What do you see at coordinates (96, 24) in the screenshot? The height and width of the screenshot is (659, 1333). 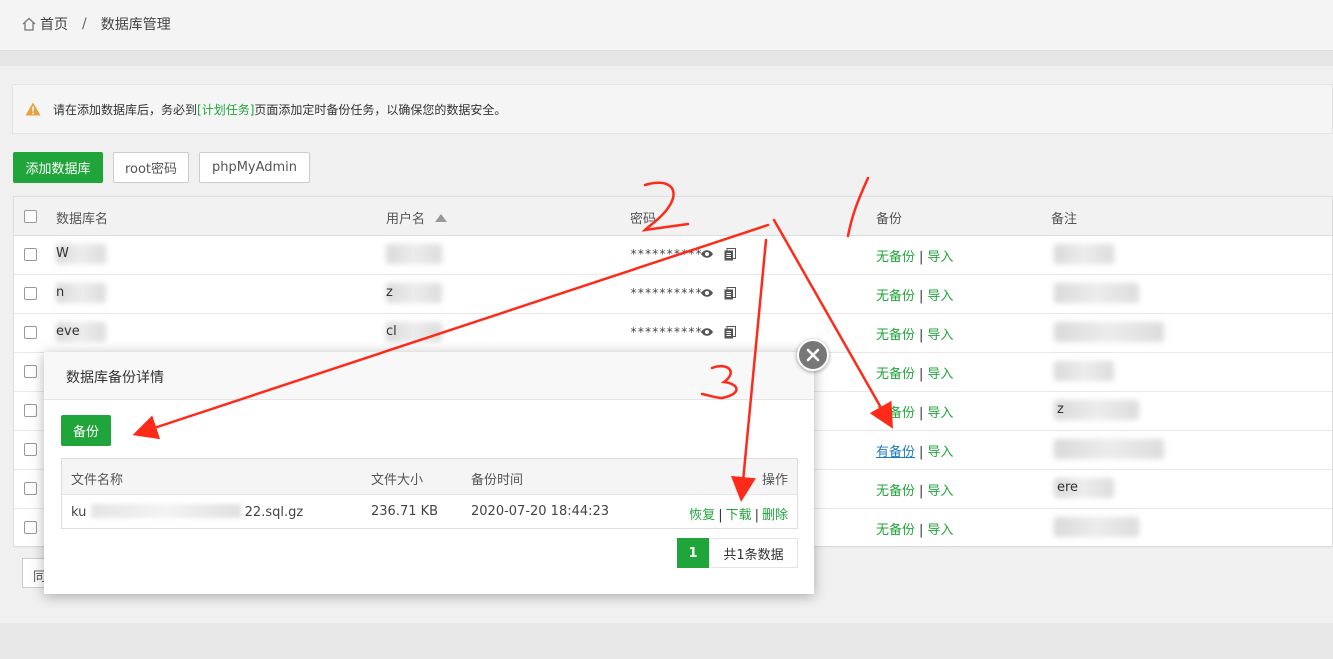 I see `breadcrumb: 首页 / 数据库管理` at bounding box center [96, 24].